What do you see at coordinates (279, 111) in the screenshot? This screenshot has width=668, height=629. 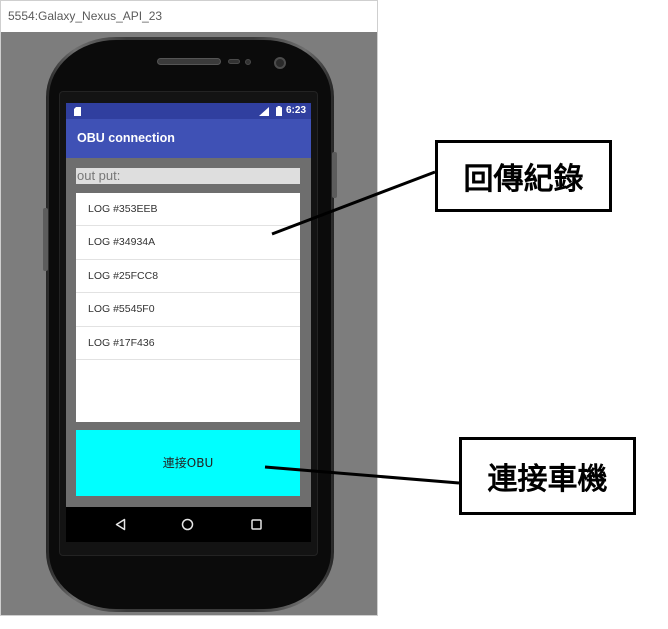 I see `battery-icon` at bounding box center [279, 111].